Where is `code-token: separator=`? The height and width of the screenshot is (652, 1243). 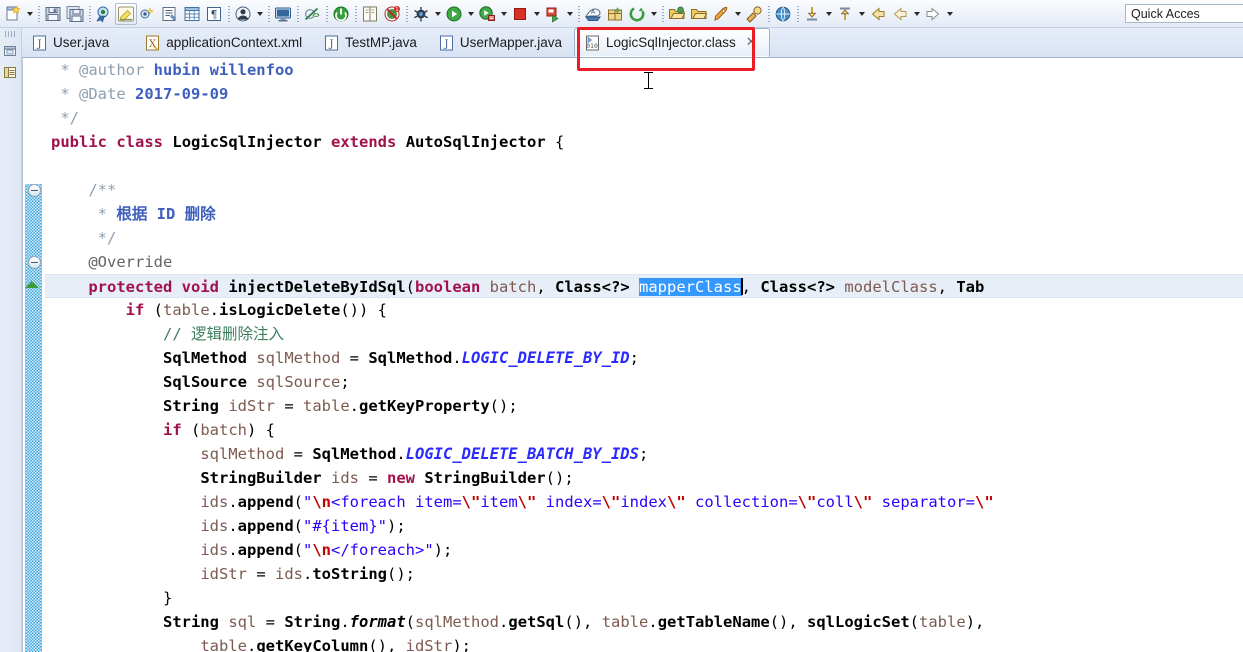
code-token: separator= is located at coordinates (923, 502).